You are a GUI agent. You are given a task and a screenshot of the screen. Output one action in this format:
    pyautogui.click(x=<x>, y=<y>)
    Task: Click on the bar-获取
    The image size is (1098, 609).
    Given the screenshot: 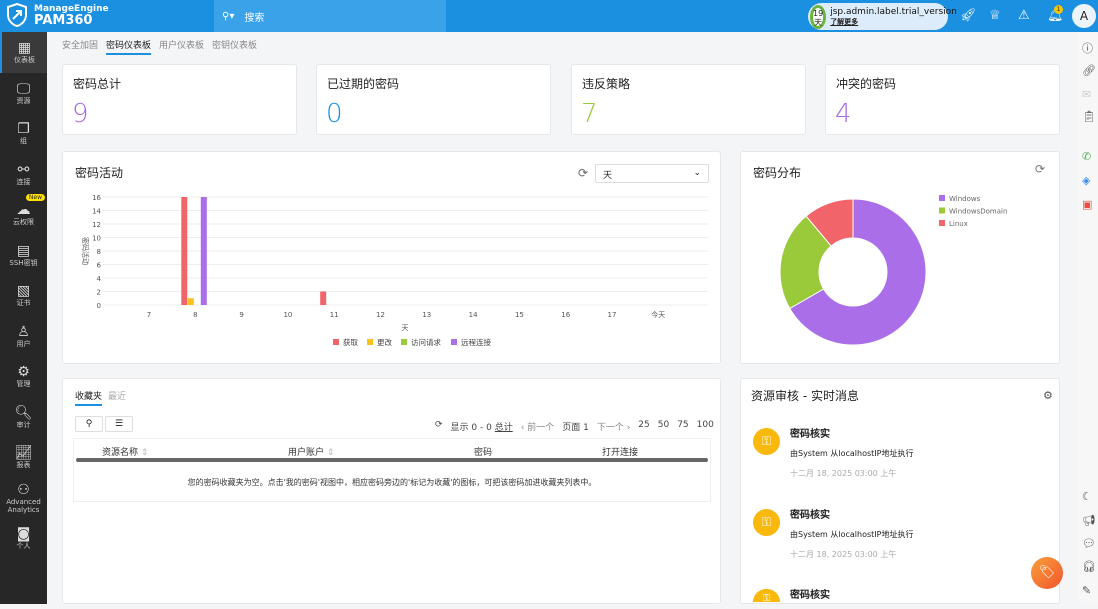 What is the action you would take?
    pyautogui.click(x=184, y=251)
    